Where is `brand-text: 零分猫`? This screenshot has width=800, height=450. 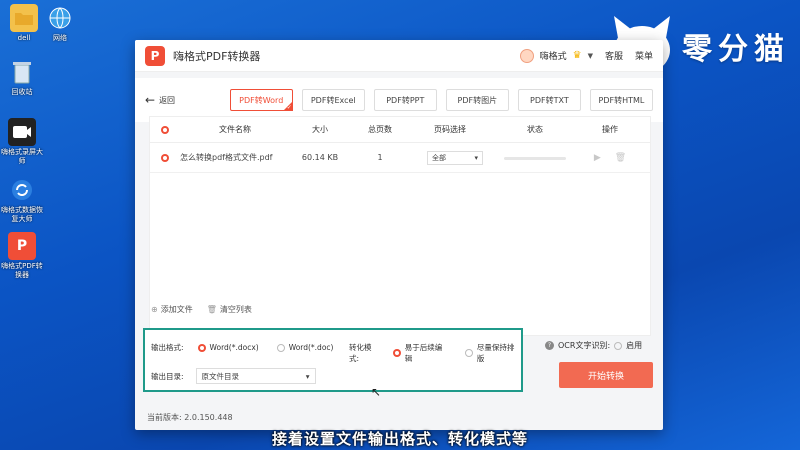 brand-text: 零分猫 is located at coordinates (736, 49).